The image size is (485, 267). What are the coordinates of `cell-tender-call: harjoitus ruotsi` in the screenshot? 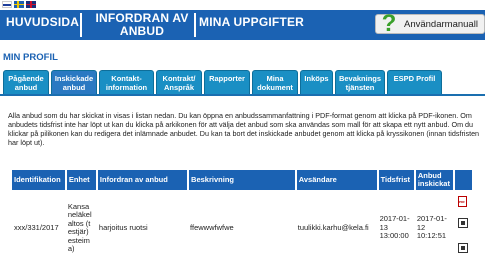 It's located at (123, 227).